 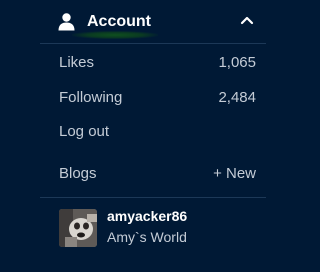 I want to click on account-header-label: Account, so click(x=119, y=21).